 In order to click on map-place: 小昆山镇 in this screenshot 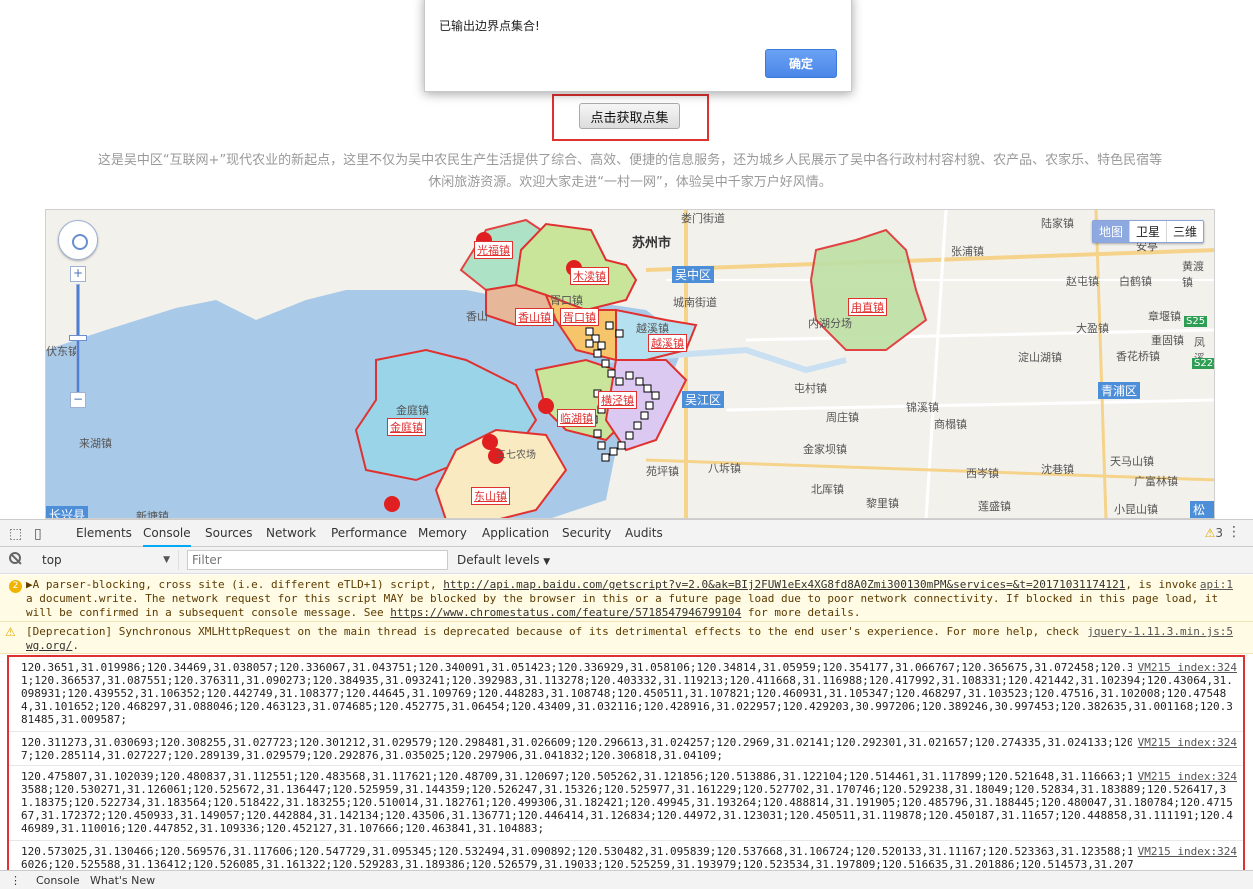, I will do `click(1136, 509)`.